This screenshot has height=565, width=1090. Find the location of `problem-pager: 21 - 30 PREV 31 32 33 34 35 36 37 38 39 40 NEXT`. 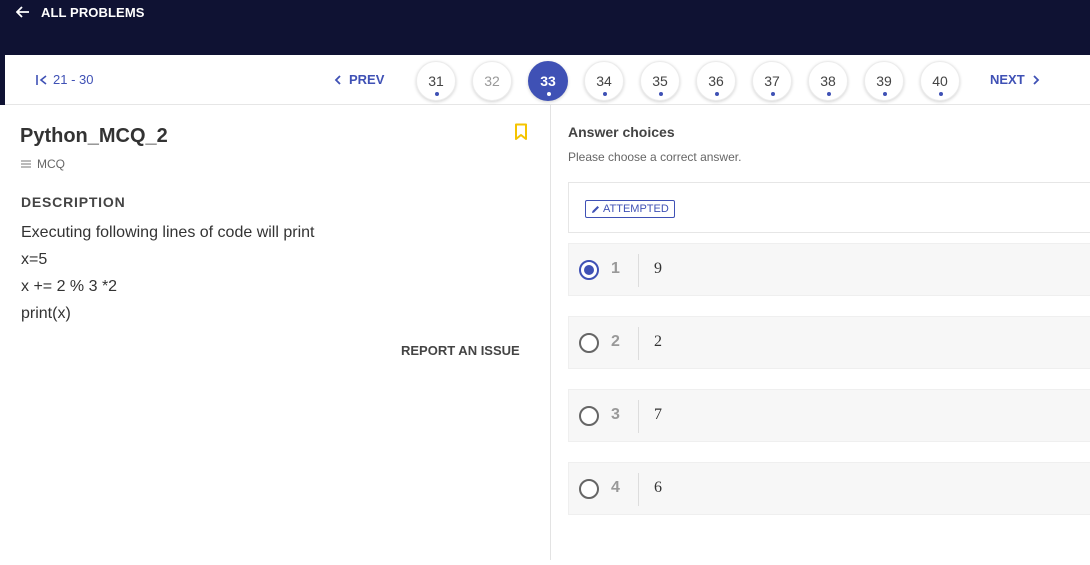

problem-pager: 21 - 30 PREV 31 32 33 34 35 36 37 38 39 40 NEXT is located at coordinates (545, 80).